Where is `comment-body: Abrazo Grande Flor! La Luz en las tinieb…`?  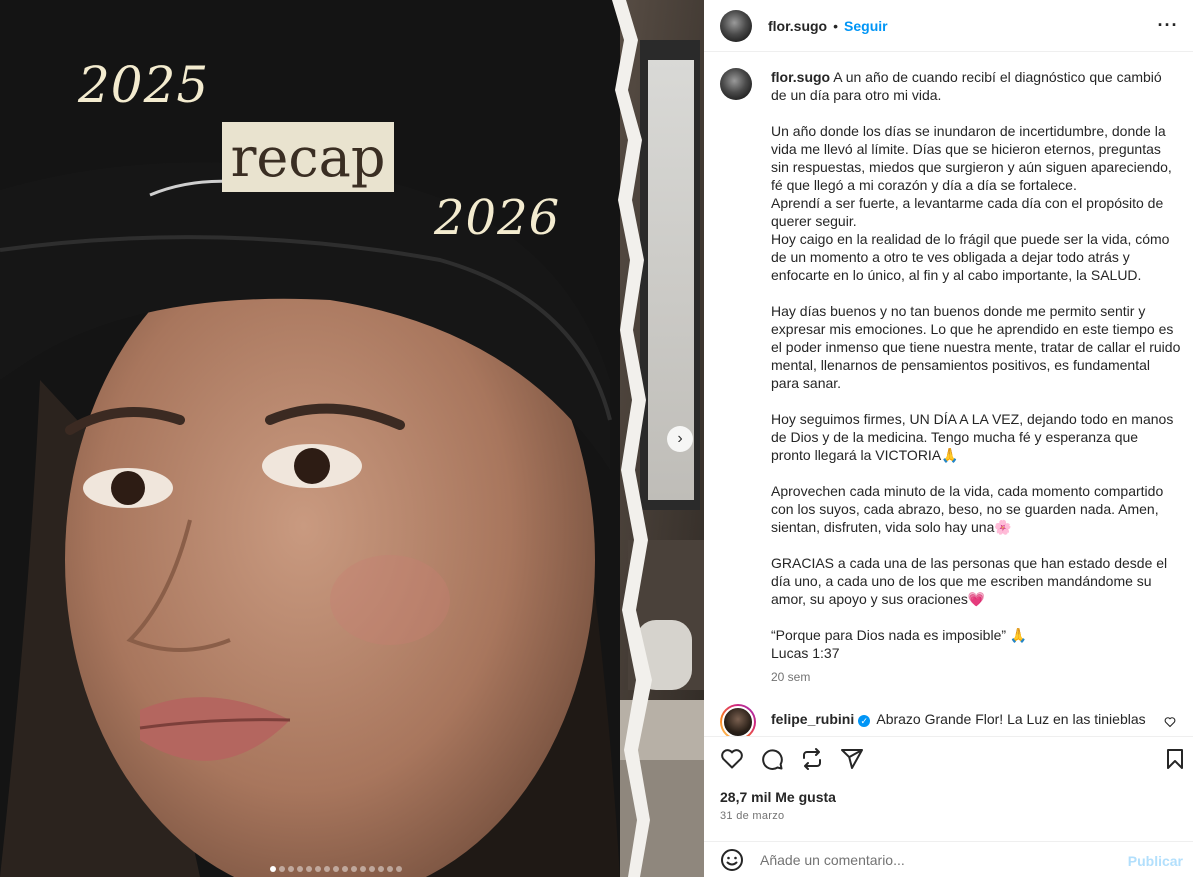
comment-body: Abrazo Grande Flor! La Luz en las tinieb… is located at coordinates (1011, 719).